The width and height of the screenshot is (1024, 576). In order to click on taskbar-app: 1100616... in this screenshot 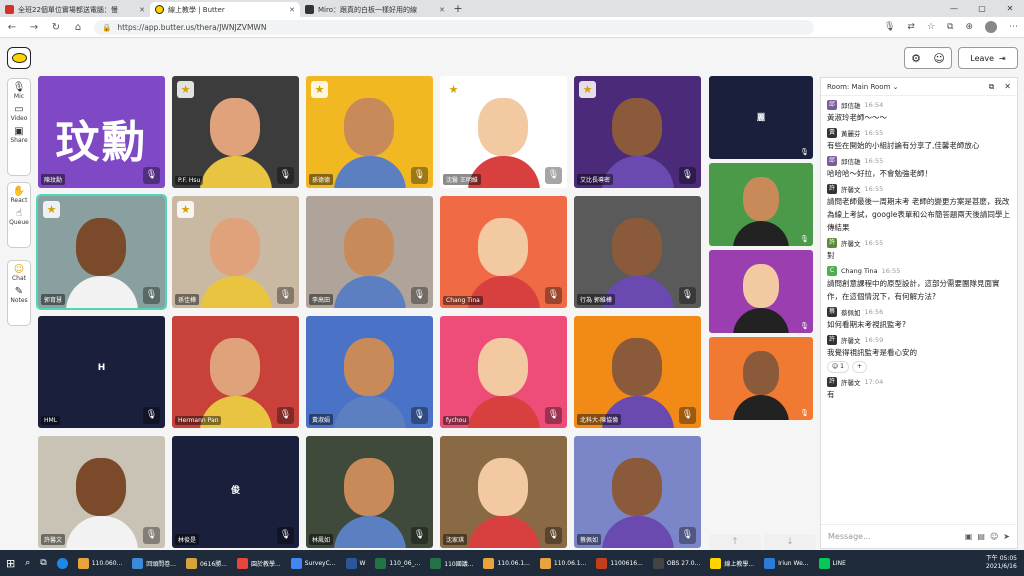, I will do `click(619, 563)`.